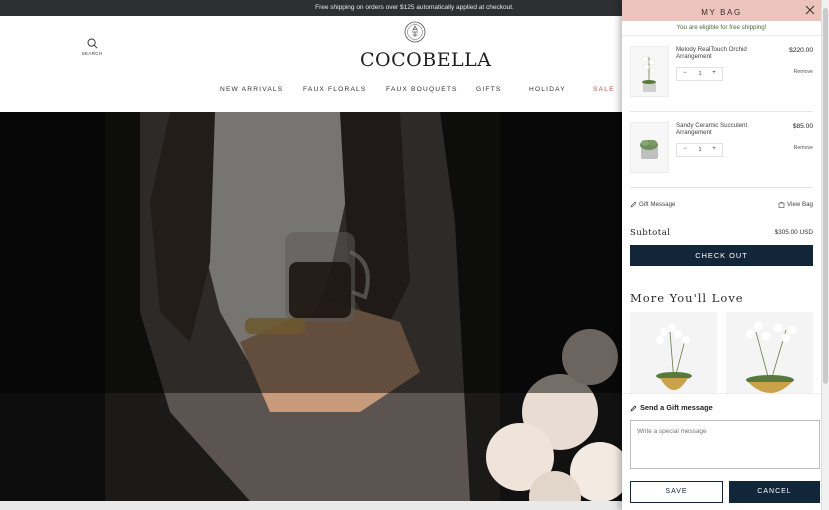  I want to click on site-logo: COCOBELLA, so click(425, 60).